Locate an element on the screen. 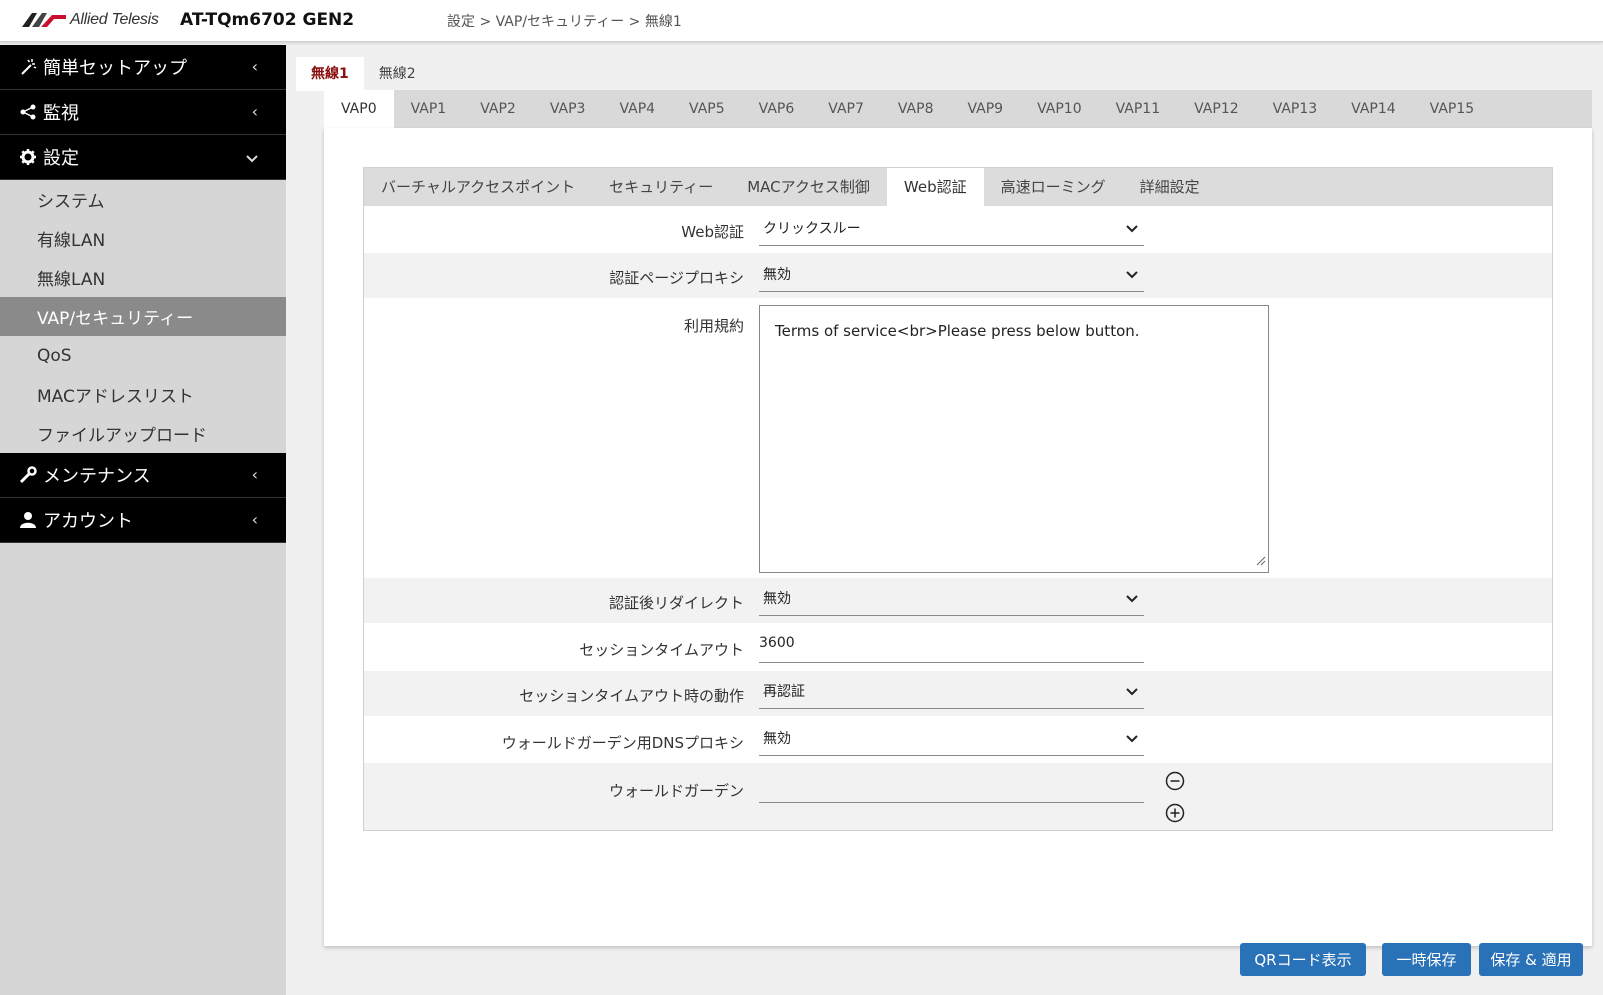  auth-page-proxy-value: 無効 is located at coordinates (777, 275).